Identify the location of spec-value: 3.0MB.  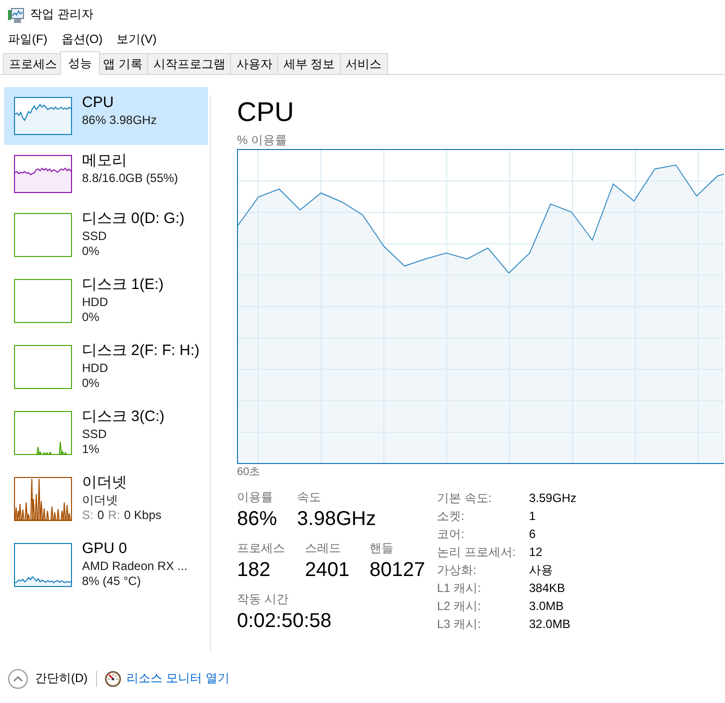
(546, 606).